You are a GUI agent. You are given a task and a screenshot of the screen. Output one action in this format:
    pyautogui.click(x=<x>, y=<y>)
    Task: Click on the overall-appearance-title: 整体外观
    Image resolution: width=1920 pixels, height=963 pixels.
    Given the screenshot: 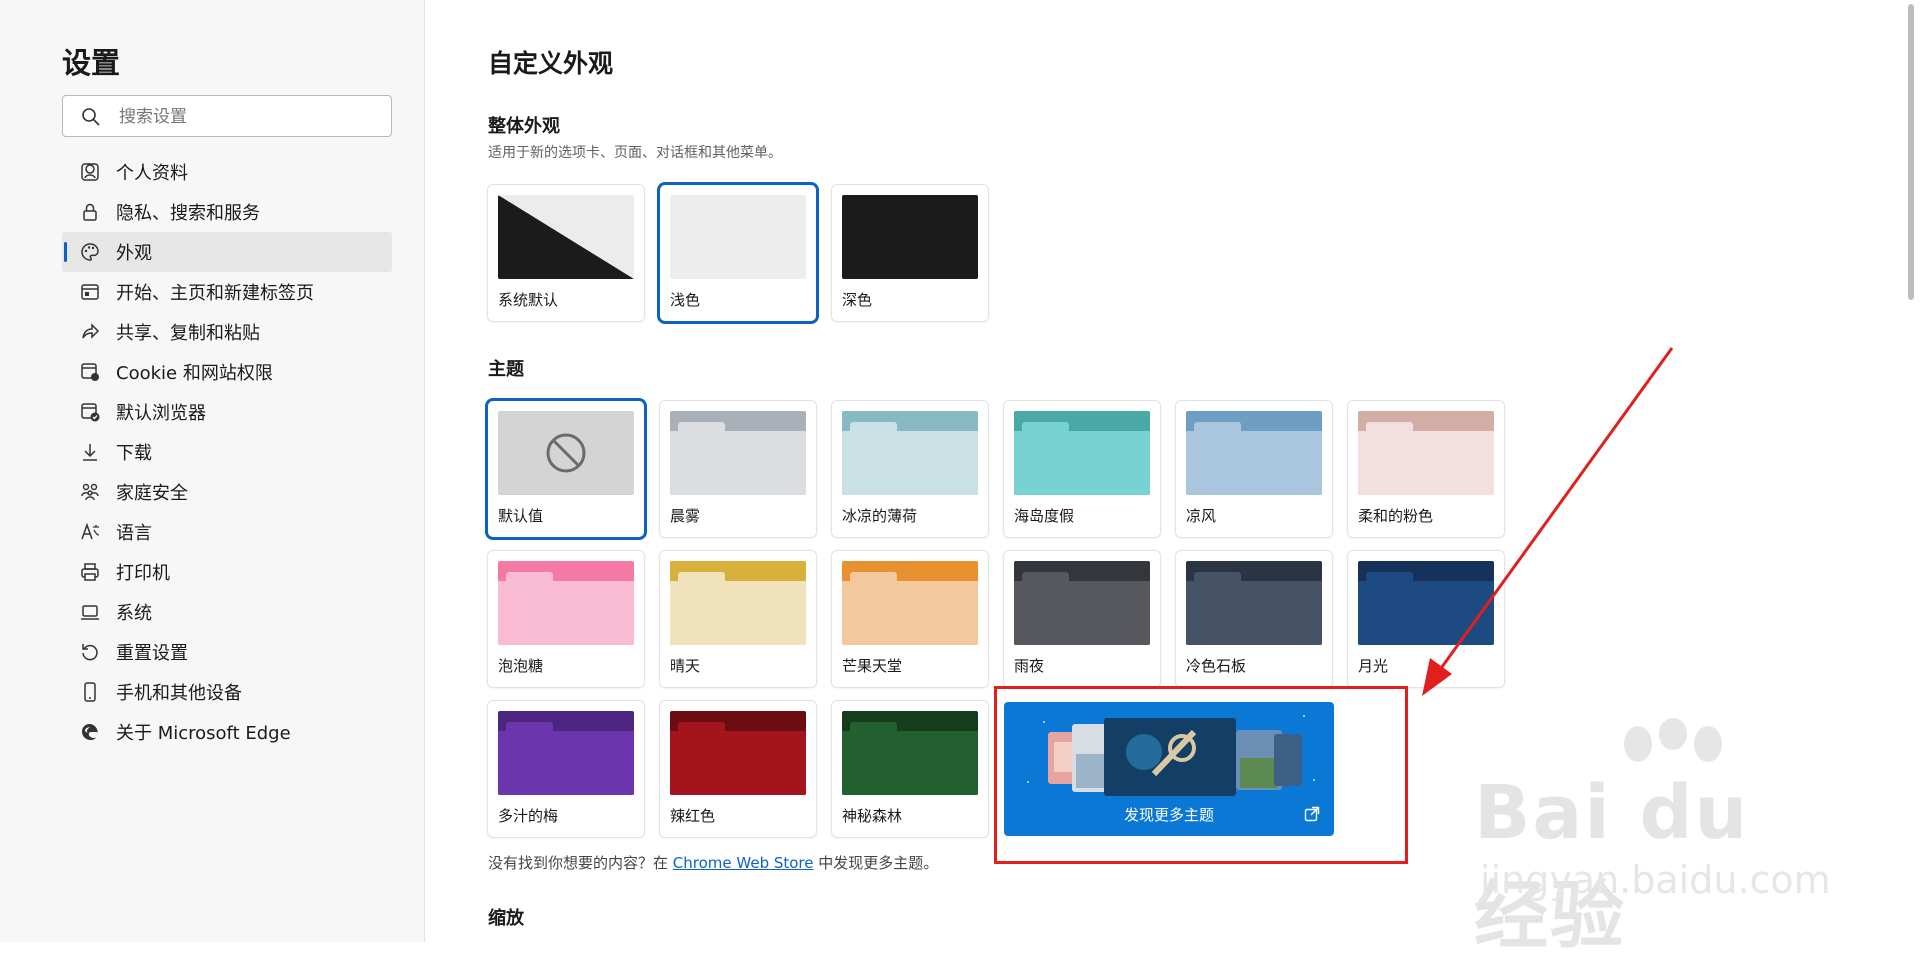 What is the action you would take?
    pyautogui.click(x=524, y=126)
    